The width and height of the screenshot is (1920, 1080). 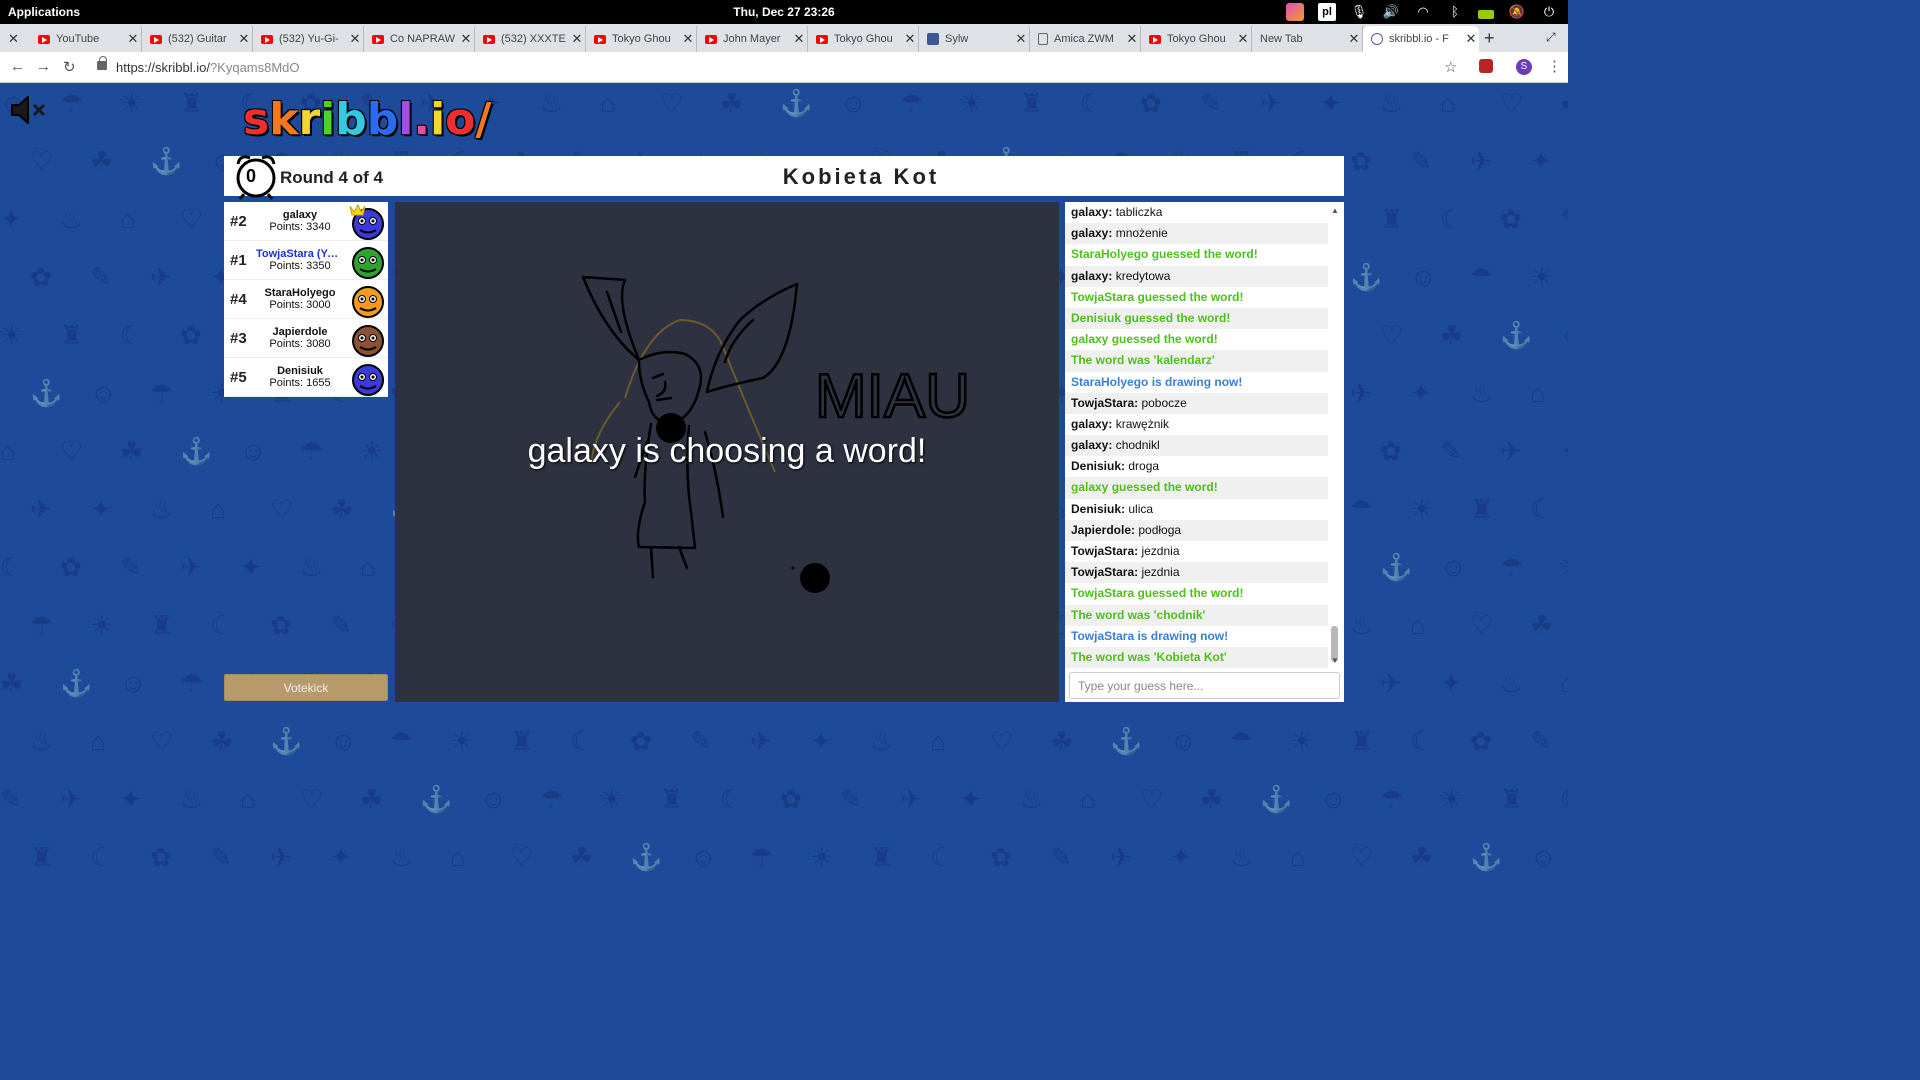 I want to click on background-doodle: ✿, so click(x=1391, y=451).